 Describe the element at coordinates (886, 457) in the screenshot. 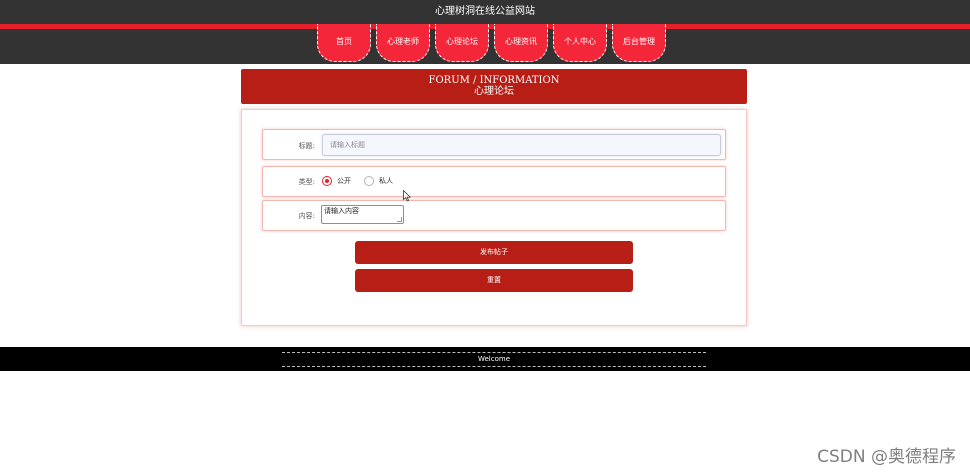

I see `watermark: CSDN @奥德程序` at that location.